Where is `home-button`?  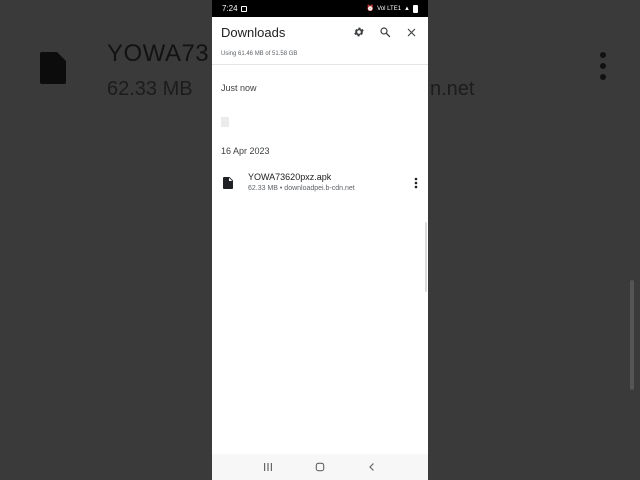
home-button is located at coordinates (320, 467).